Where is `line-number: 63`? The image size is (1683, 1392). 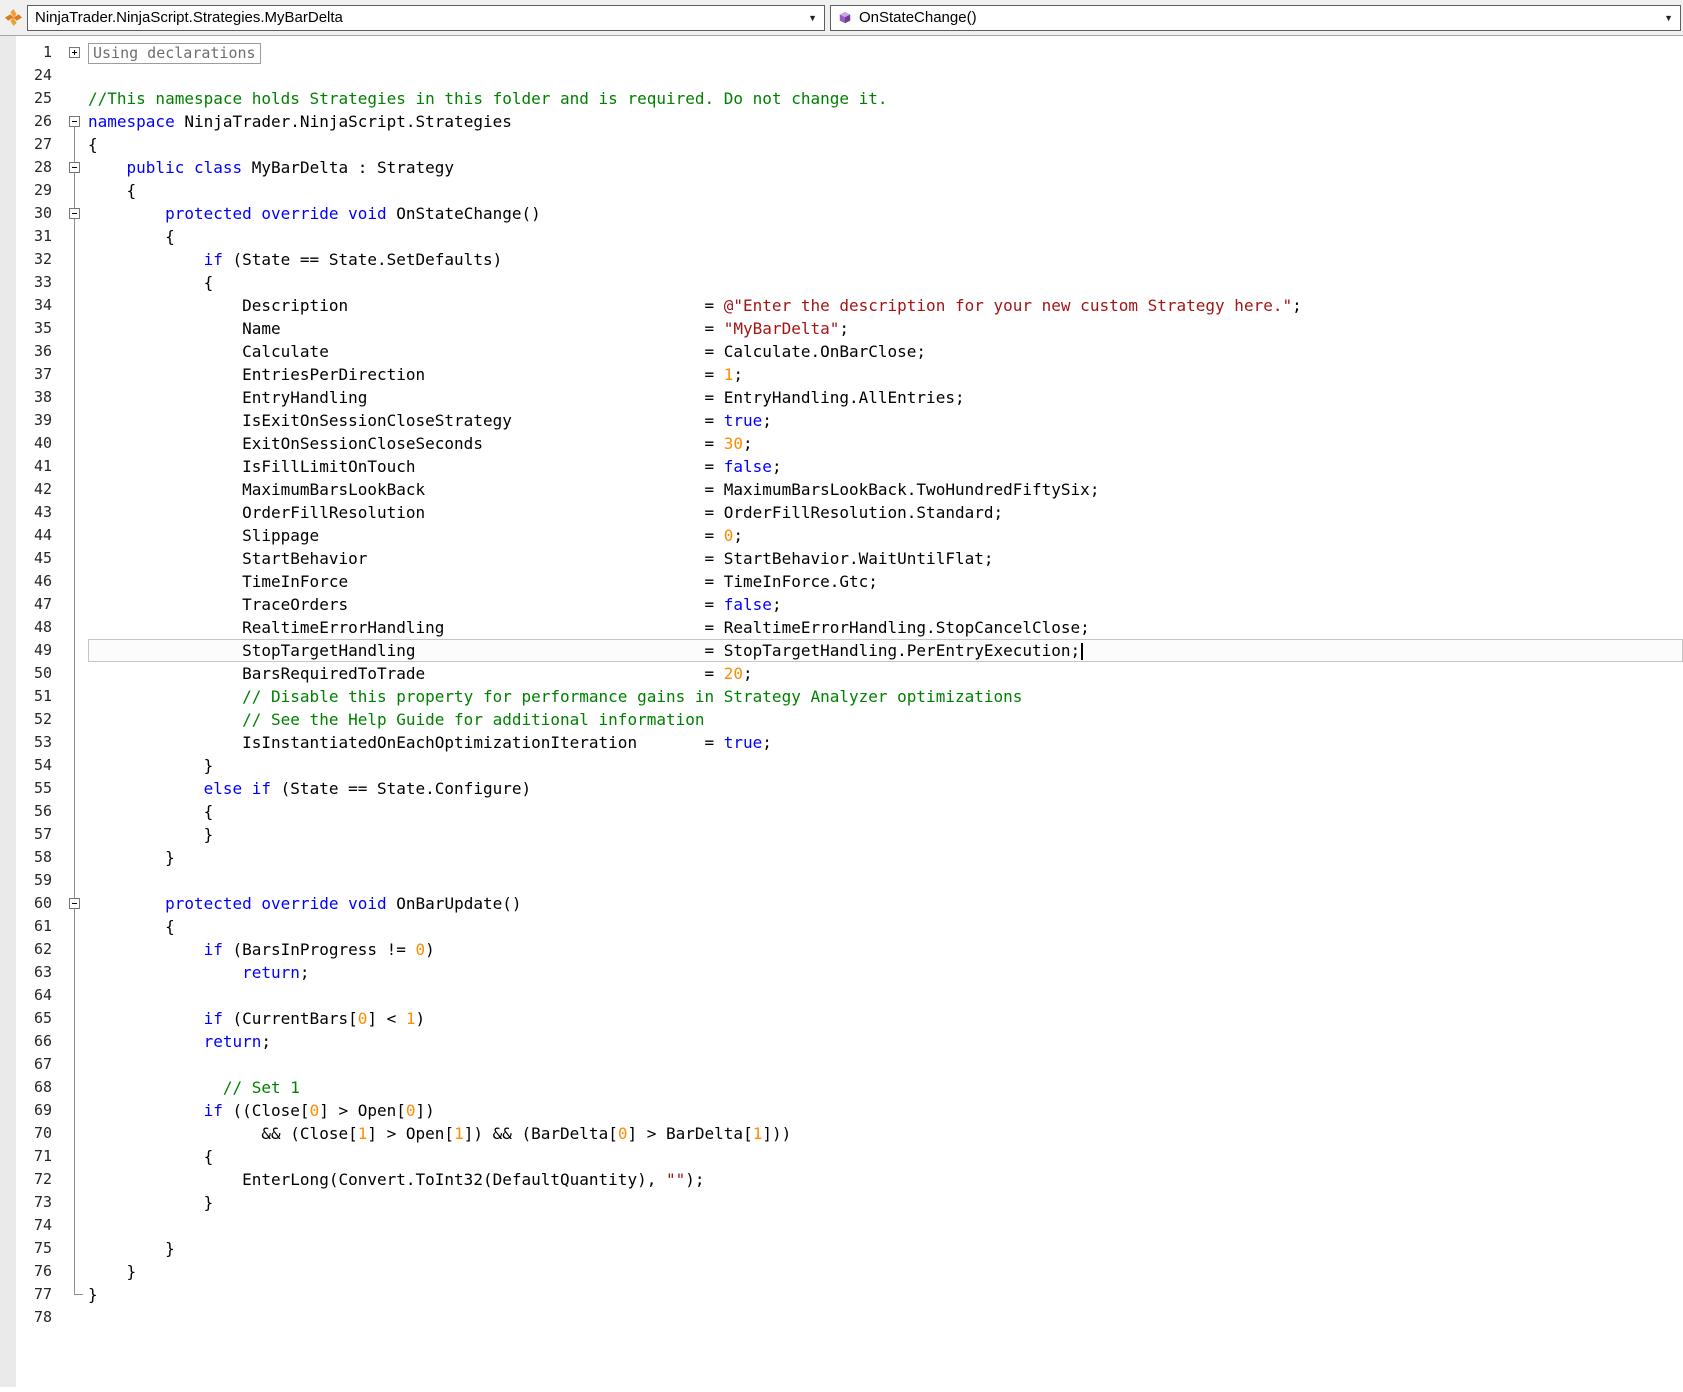 line-number: 63 is located at coordinates (42, 972).